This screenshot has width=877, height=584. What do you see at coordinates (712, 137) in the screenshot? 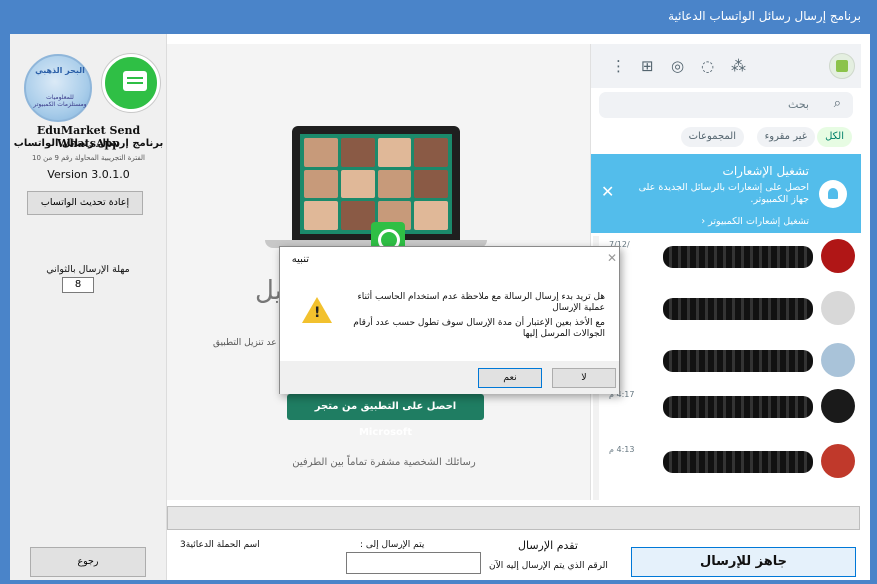
I see `filter-chip-groups: المجموعات` at bounding box center [712, 137].